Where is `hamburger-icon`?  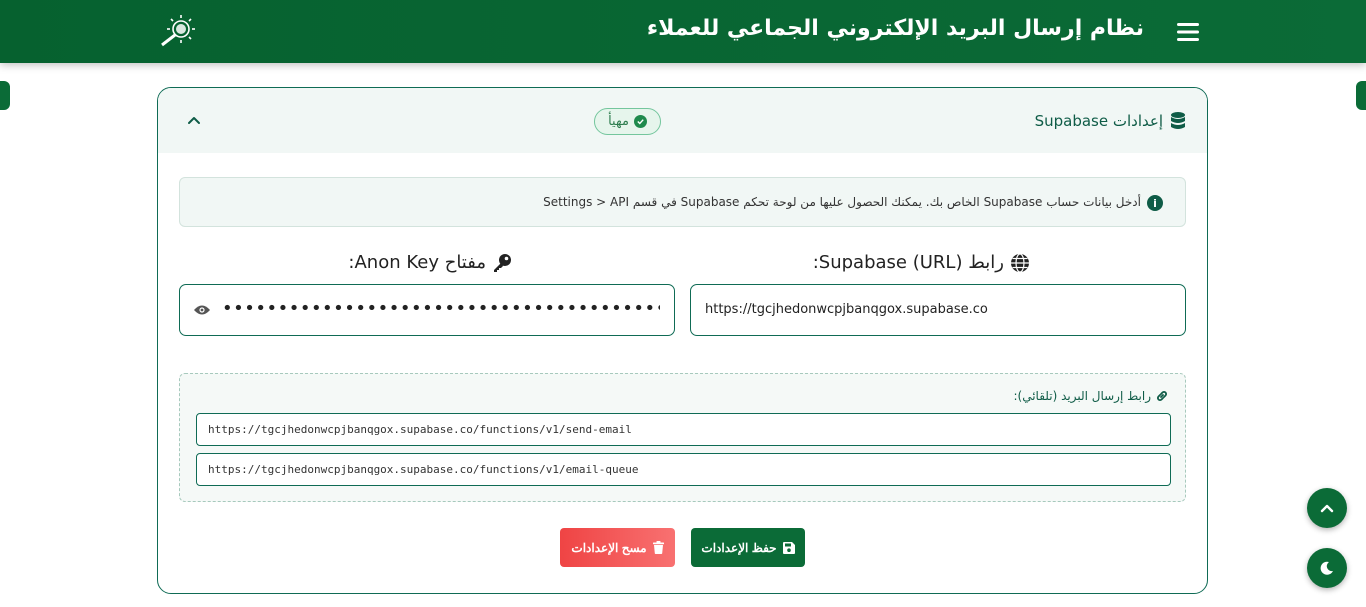 hamburger-icon is located at coordinates (1188, 32).